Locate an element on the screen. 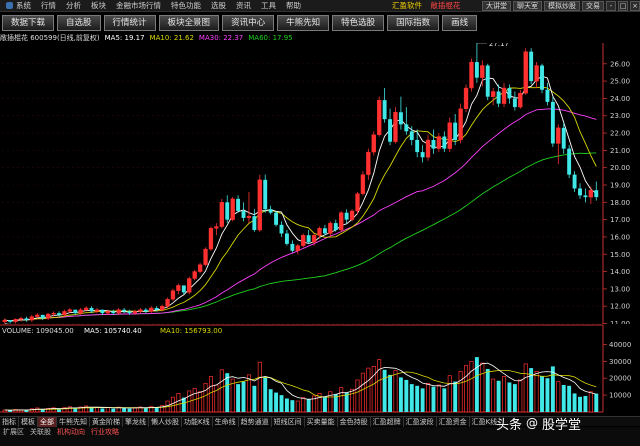 The image size is (640, 446). chat-room-button: 聊天室 is located at coordinates (527, 6).